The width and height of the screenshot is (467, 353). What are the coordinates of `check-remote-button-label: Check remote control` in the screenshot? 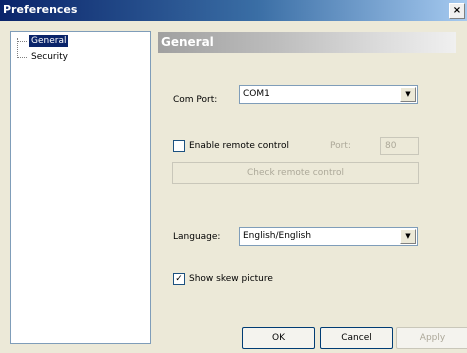 It's located at (295, 173).